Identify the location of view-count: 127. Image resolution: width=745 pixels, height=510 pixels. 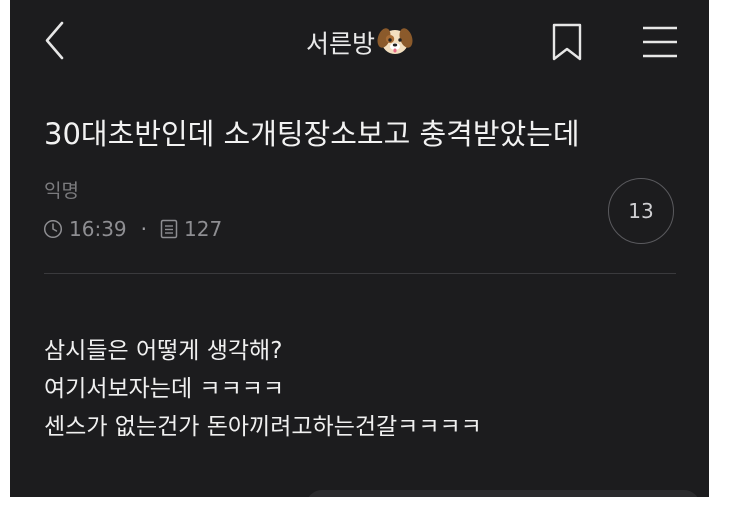
(203, 229).